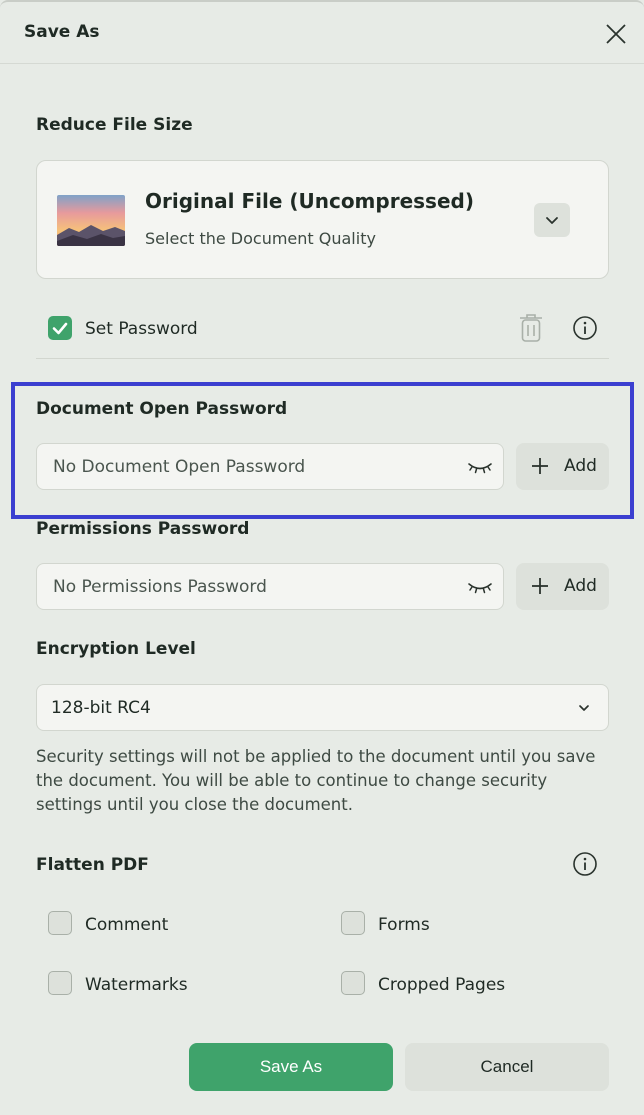  I want to click on add-open-password-button: Add, so click(562, 466).